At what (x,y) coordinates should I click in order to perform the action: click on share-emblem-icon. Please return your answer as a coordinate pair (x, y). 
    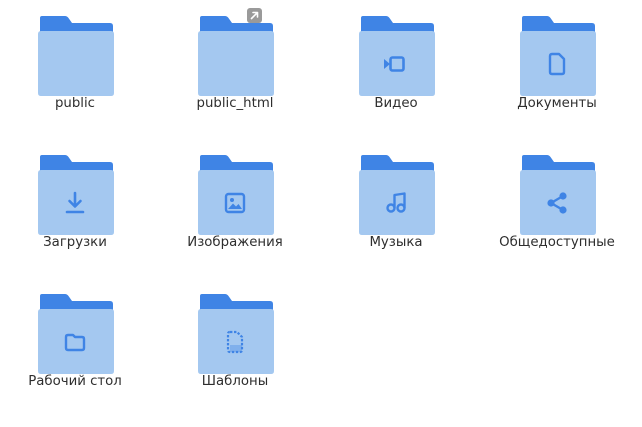
    Looking at the image, I should click on (557, 203).